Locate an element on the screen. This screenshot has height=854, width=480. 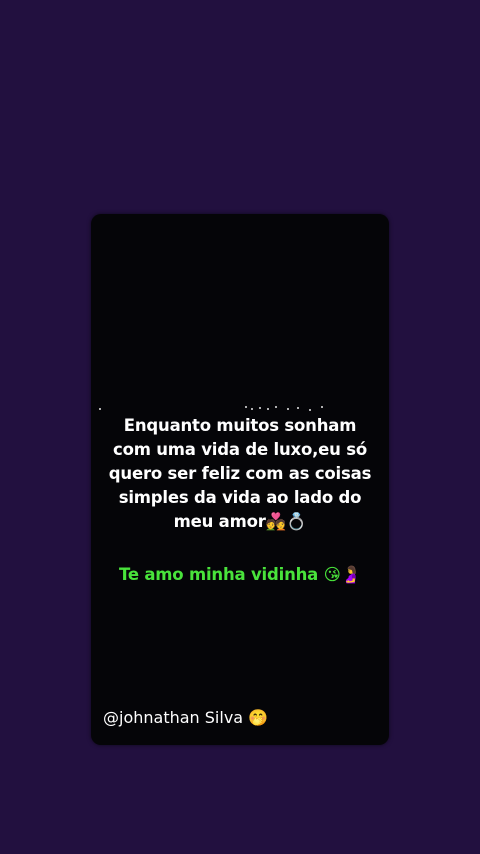
author-handle: @johnathan Silva 🤭 is located at coordinates (185, 718).